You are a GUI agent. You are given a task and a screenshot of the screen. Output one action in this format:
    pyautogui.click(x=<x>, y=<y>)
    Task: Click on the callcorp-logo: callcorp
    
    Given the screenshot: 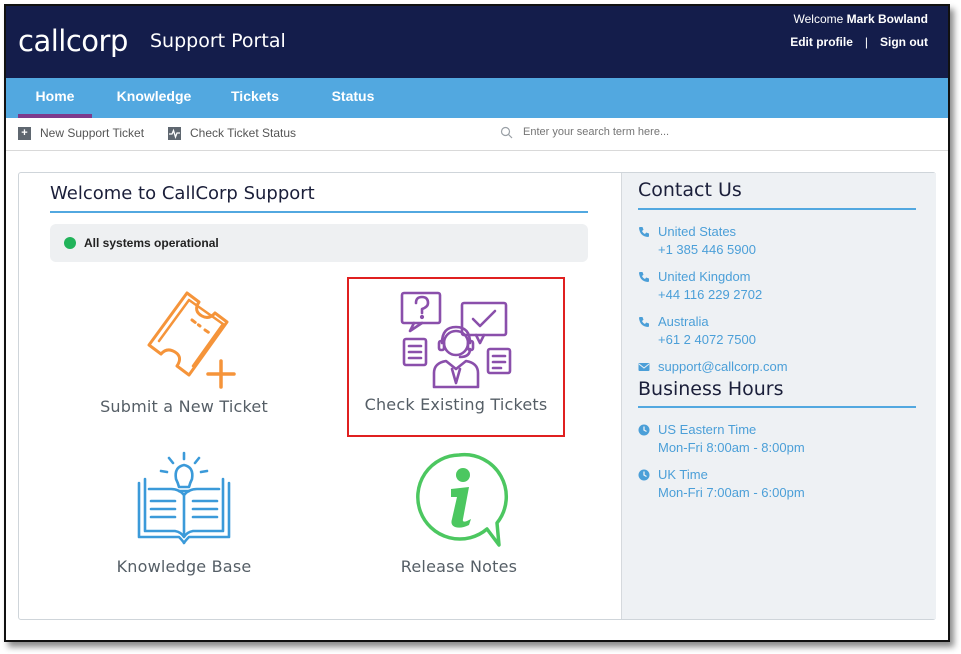 What is the action you would take?
    pyautogui.click(x=73, y=41)
    